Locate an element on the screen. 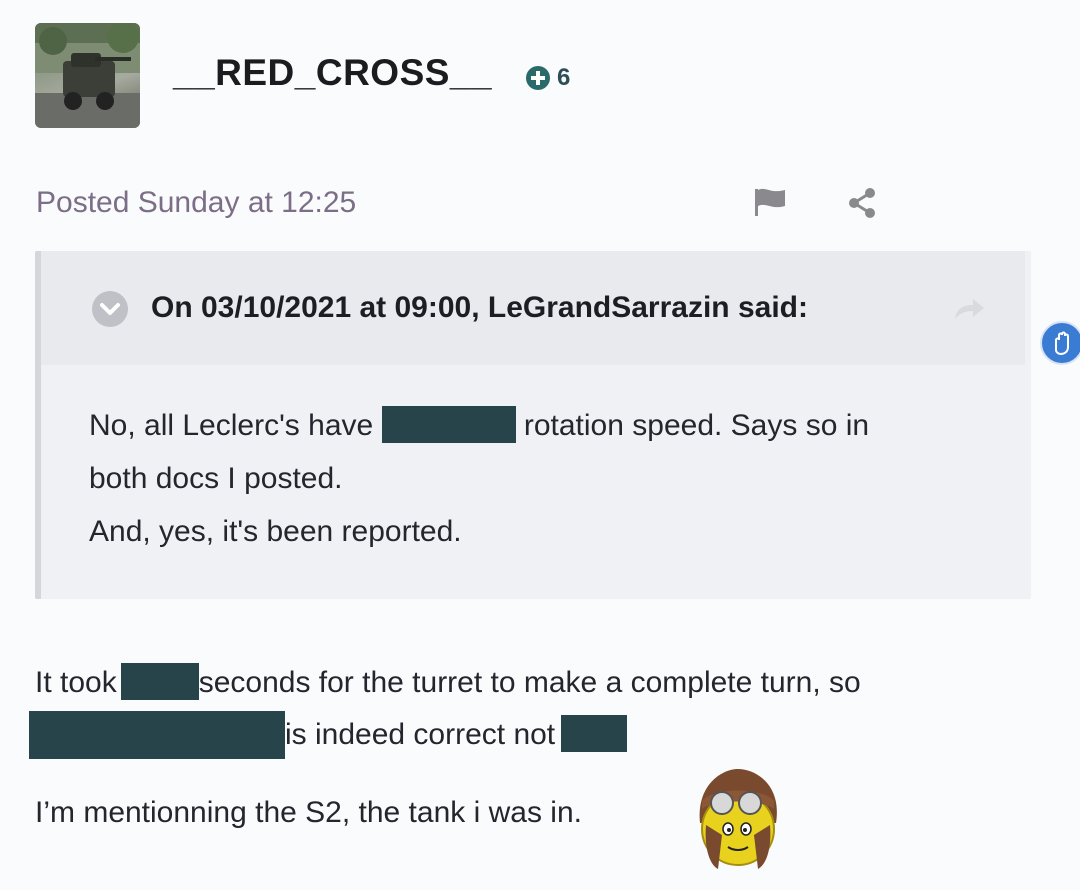  quote-line-3: And, yes, it's been reported. is located at coordinates (275, 531).